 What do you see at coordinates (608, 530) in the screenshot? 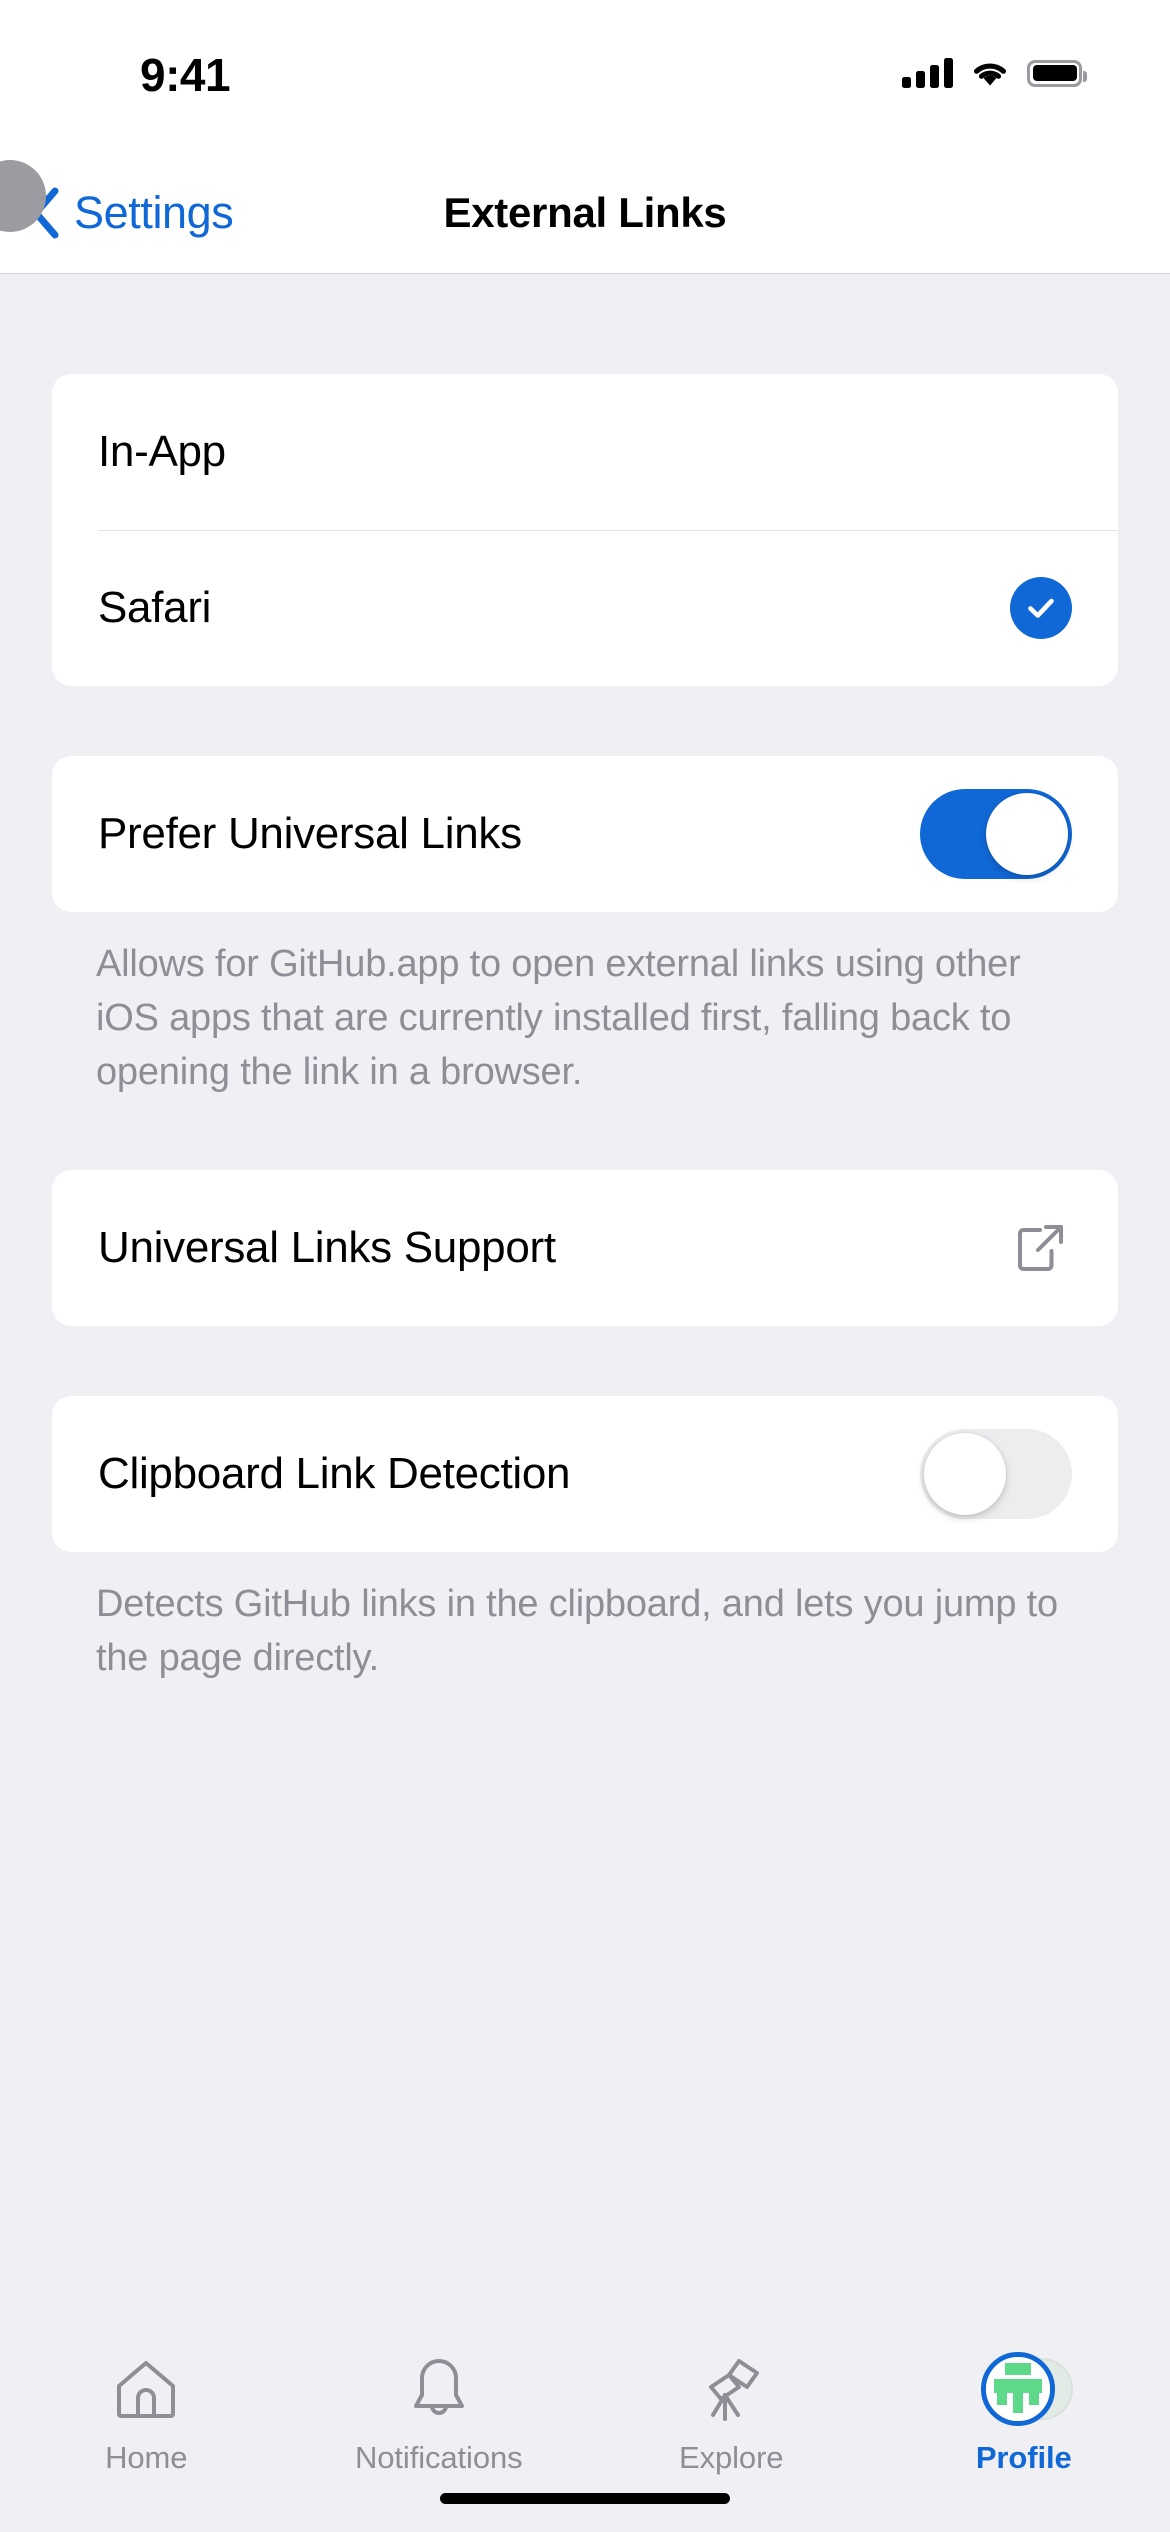
I see `row-separator` at bounding box center [608, 530].